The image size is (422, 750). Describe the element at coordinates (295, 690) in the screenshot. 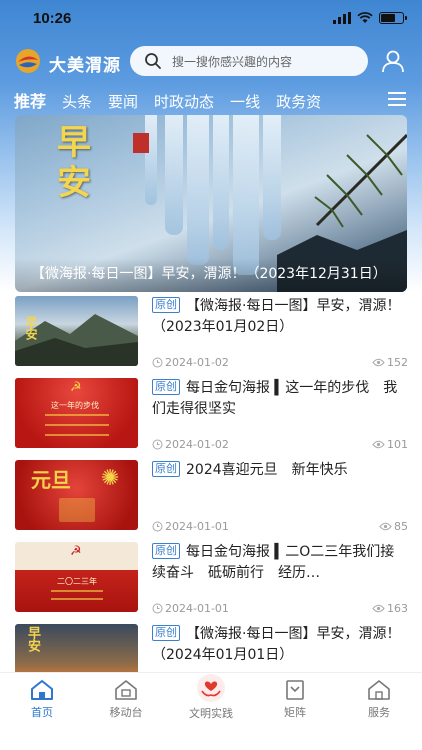

I see `matrix-icon` at that location.